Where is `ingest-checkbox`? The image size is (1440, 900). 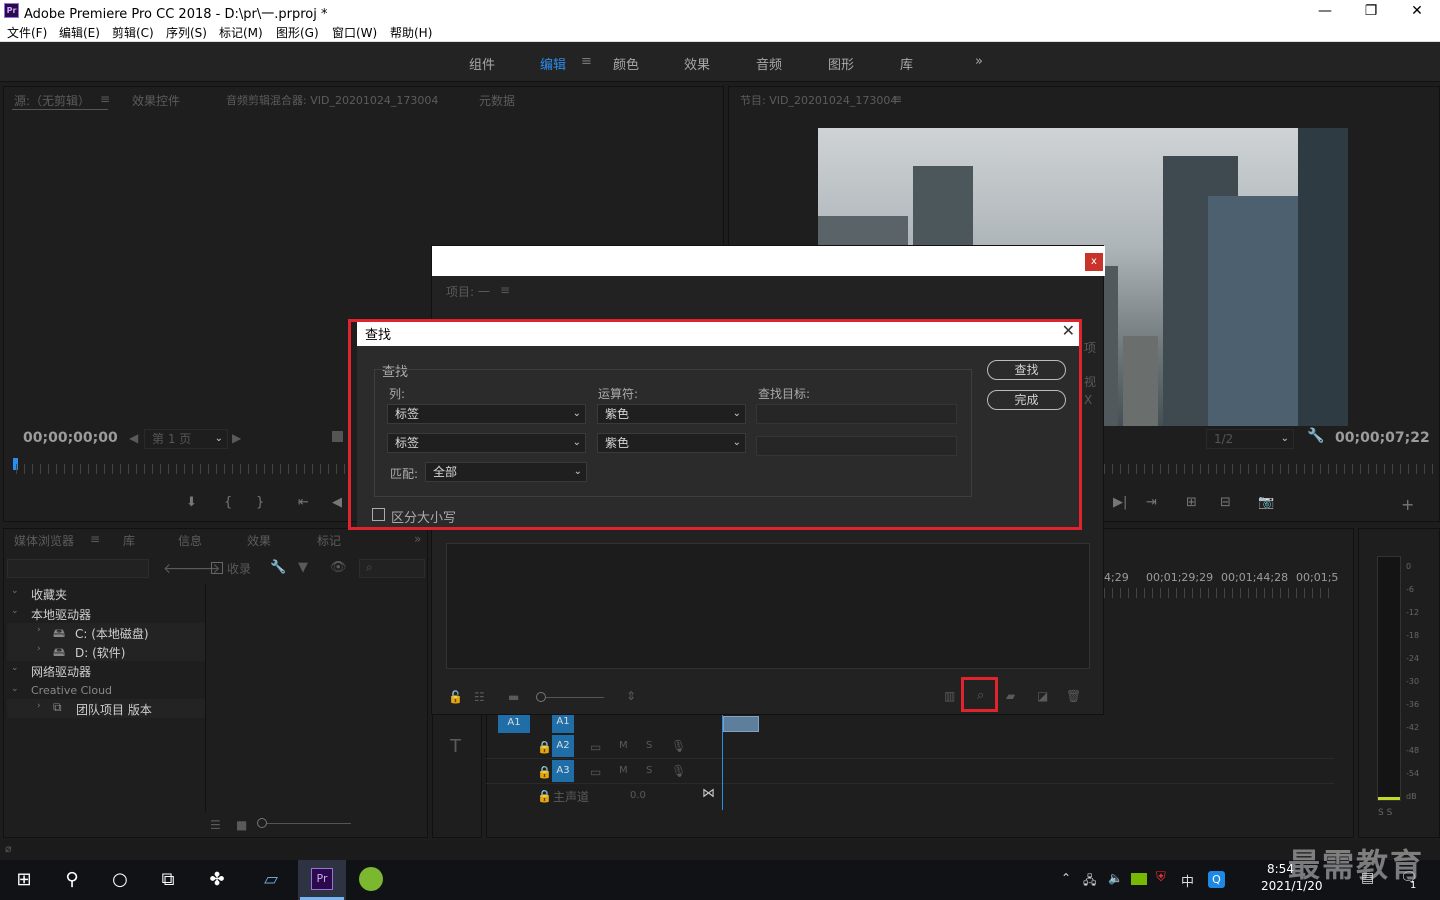 ingest-checkbox is located at coordinates (217, 568).